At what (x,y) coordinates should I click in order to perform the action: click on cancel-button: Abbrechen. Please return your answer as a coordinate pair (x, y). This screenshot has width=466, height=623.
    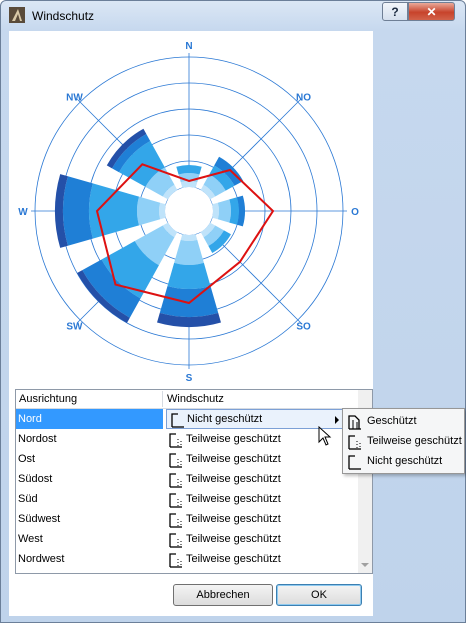
    Looking at the image, I should click on (223, 595).